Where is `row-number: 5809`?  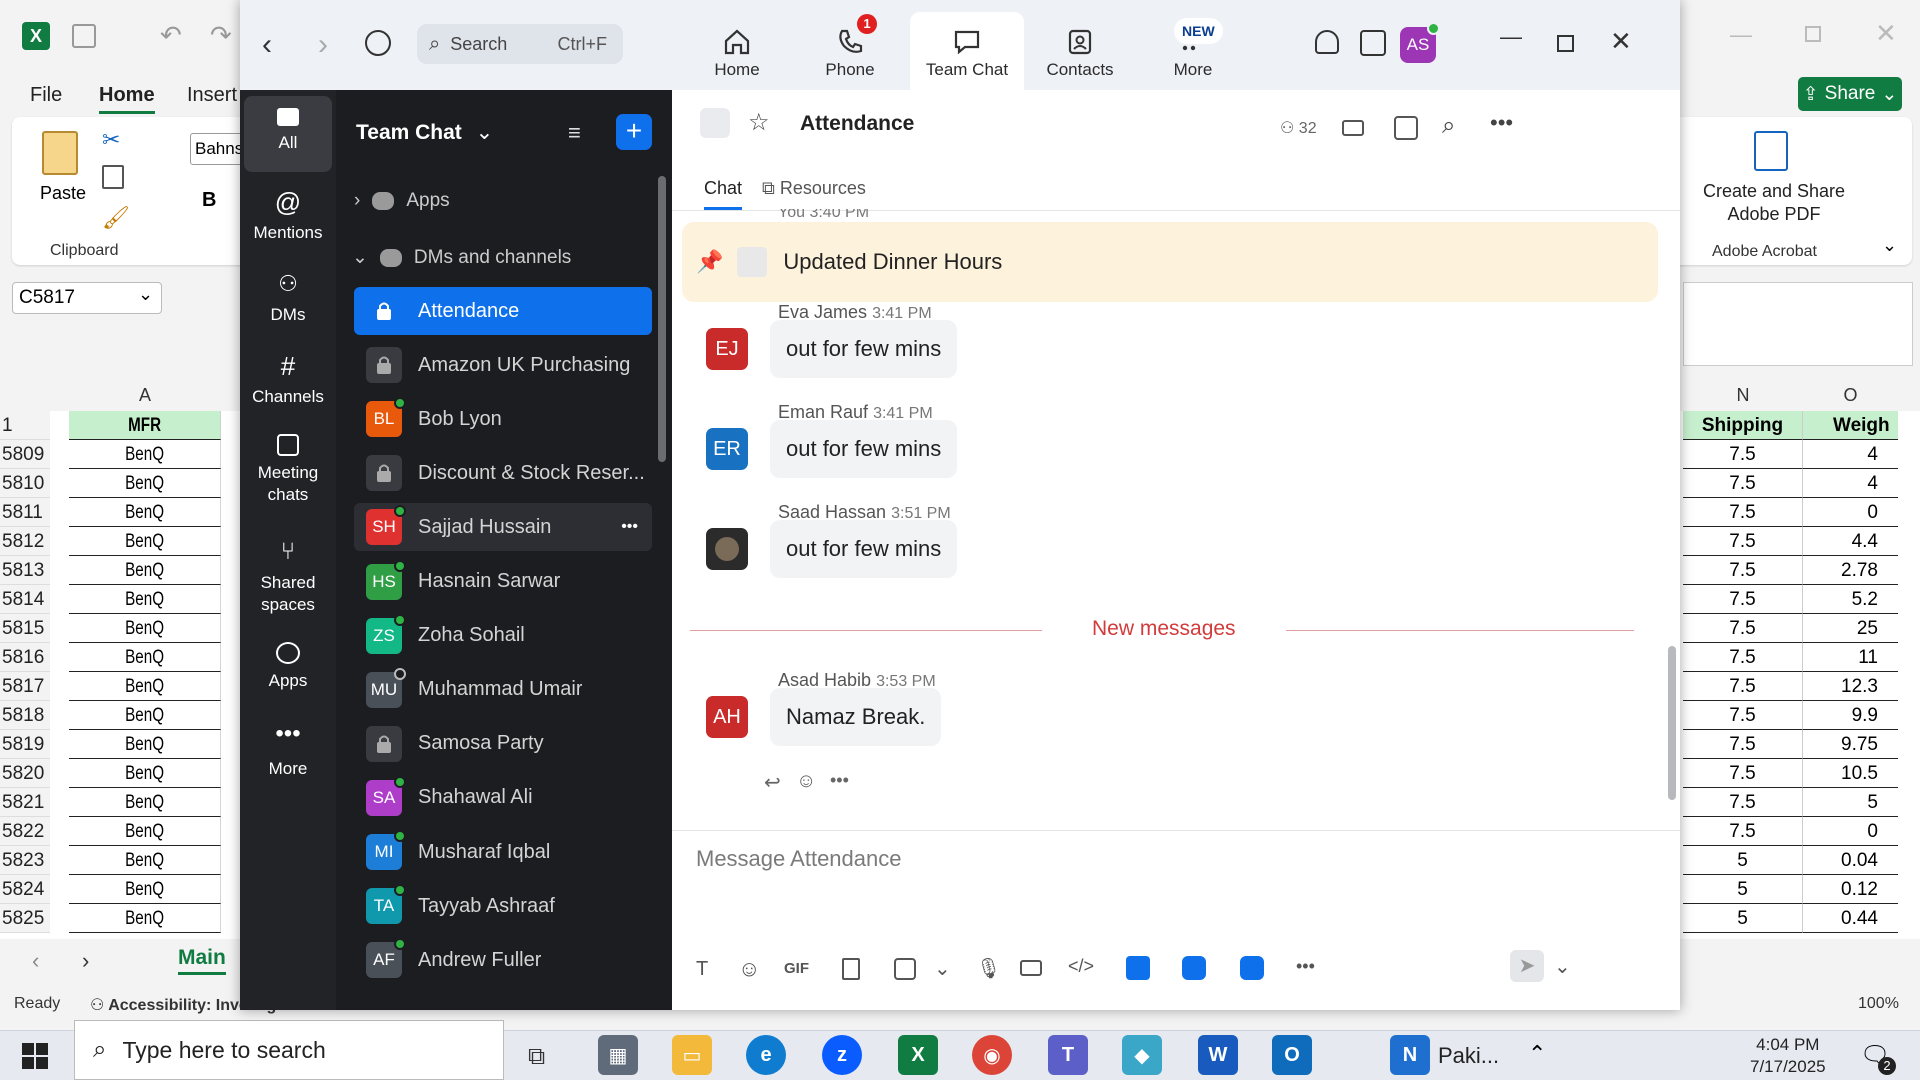
row-number: 5809 is located at coordinates (25, 454).